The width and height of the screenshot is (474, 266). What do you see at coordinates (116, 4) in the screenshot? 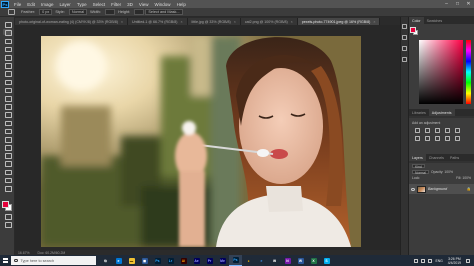
I see `menu-filter: Filter` at bounding box center [116, 4].